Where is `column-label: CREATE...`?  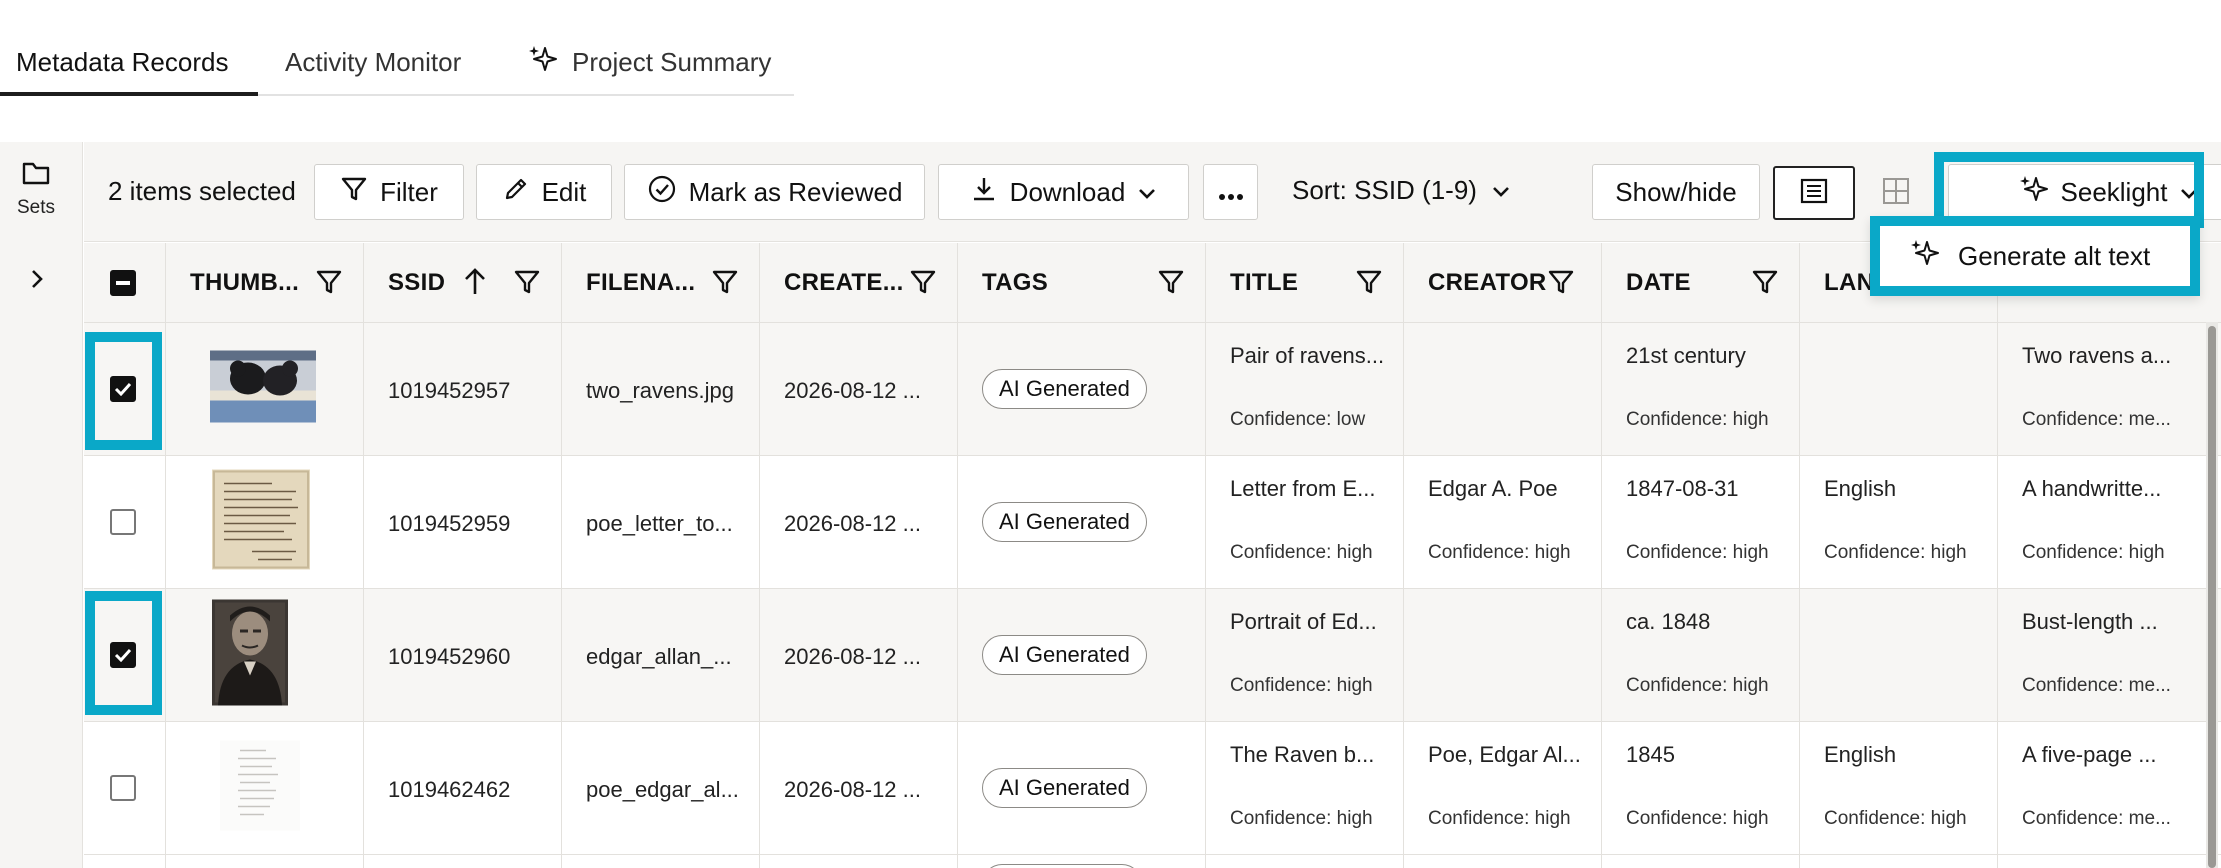
column-label: CREATE... is located at coordinates (844, 282).